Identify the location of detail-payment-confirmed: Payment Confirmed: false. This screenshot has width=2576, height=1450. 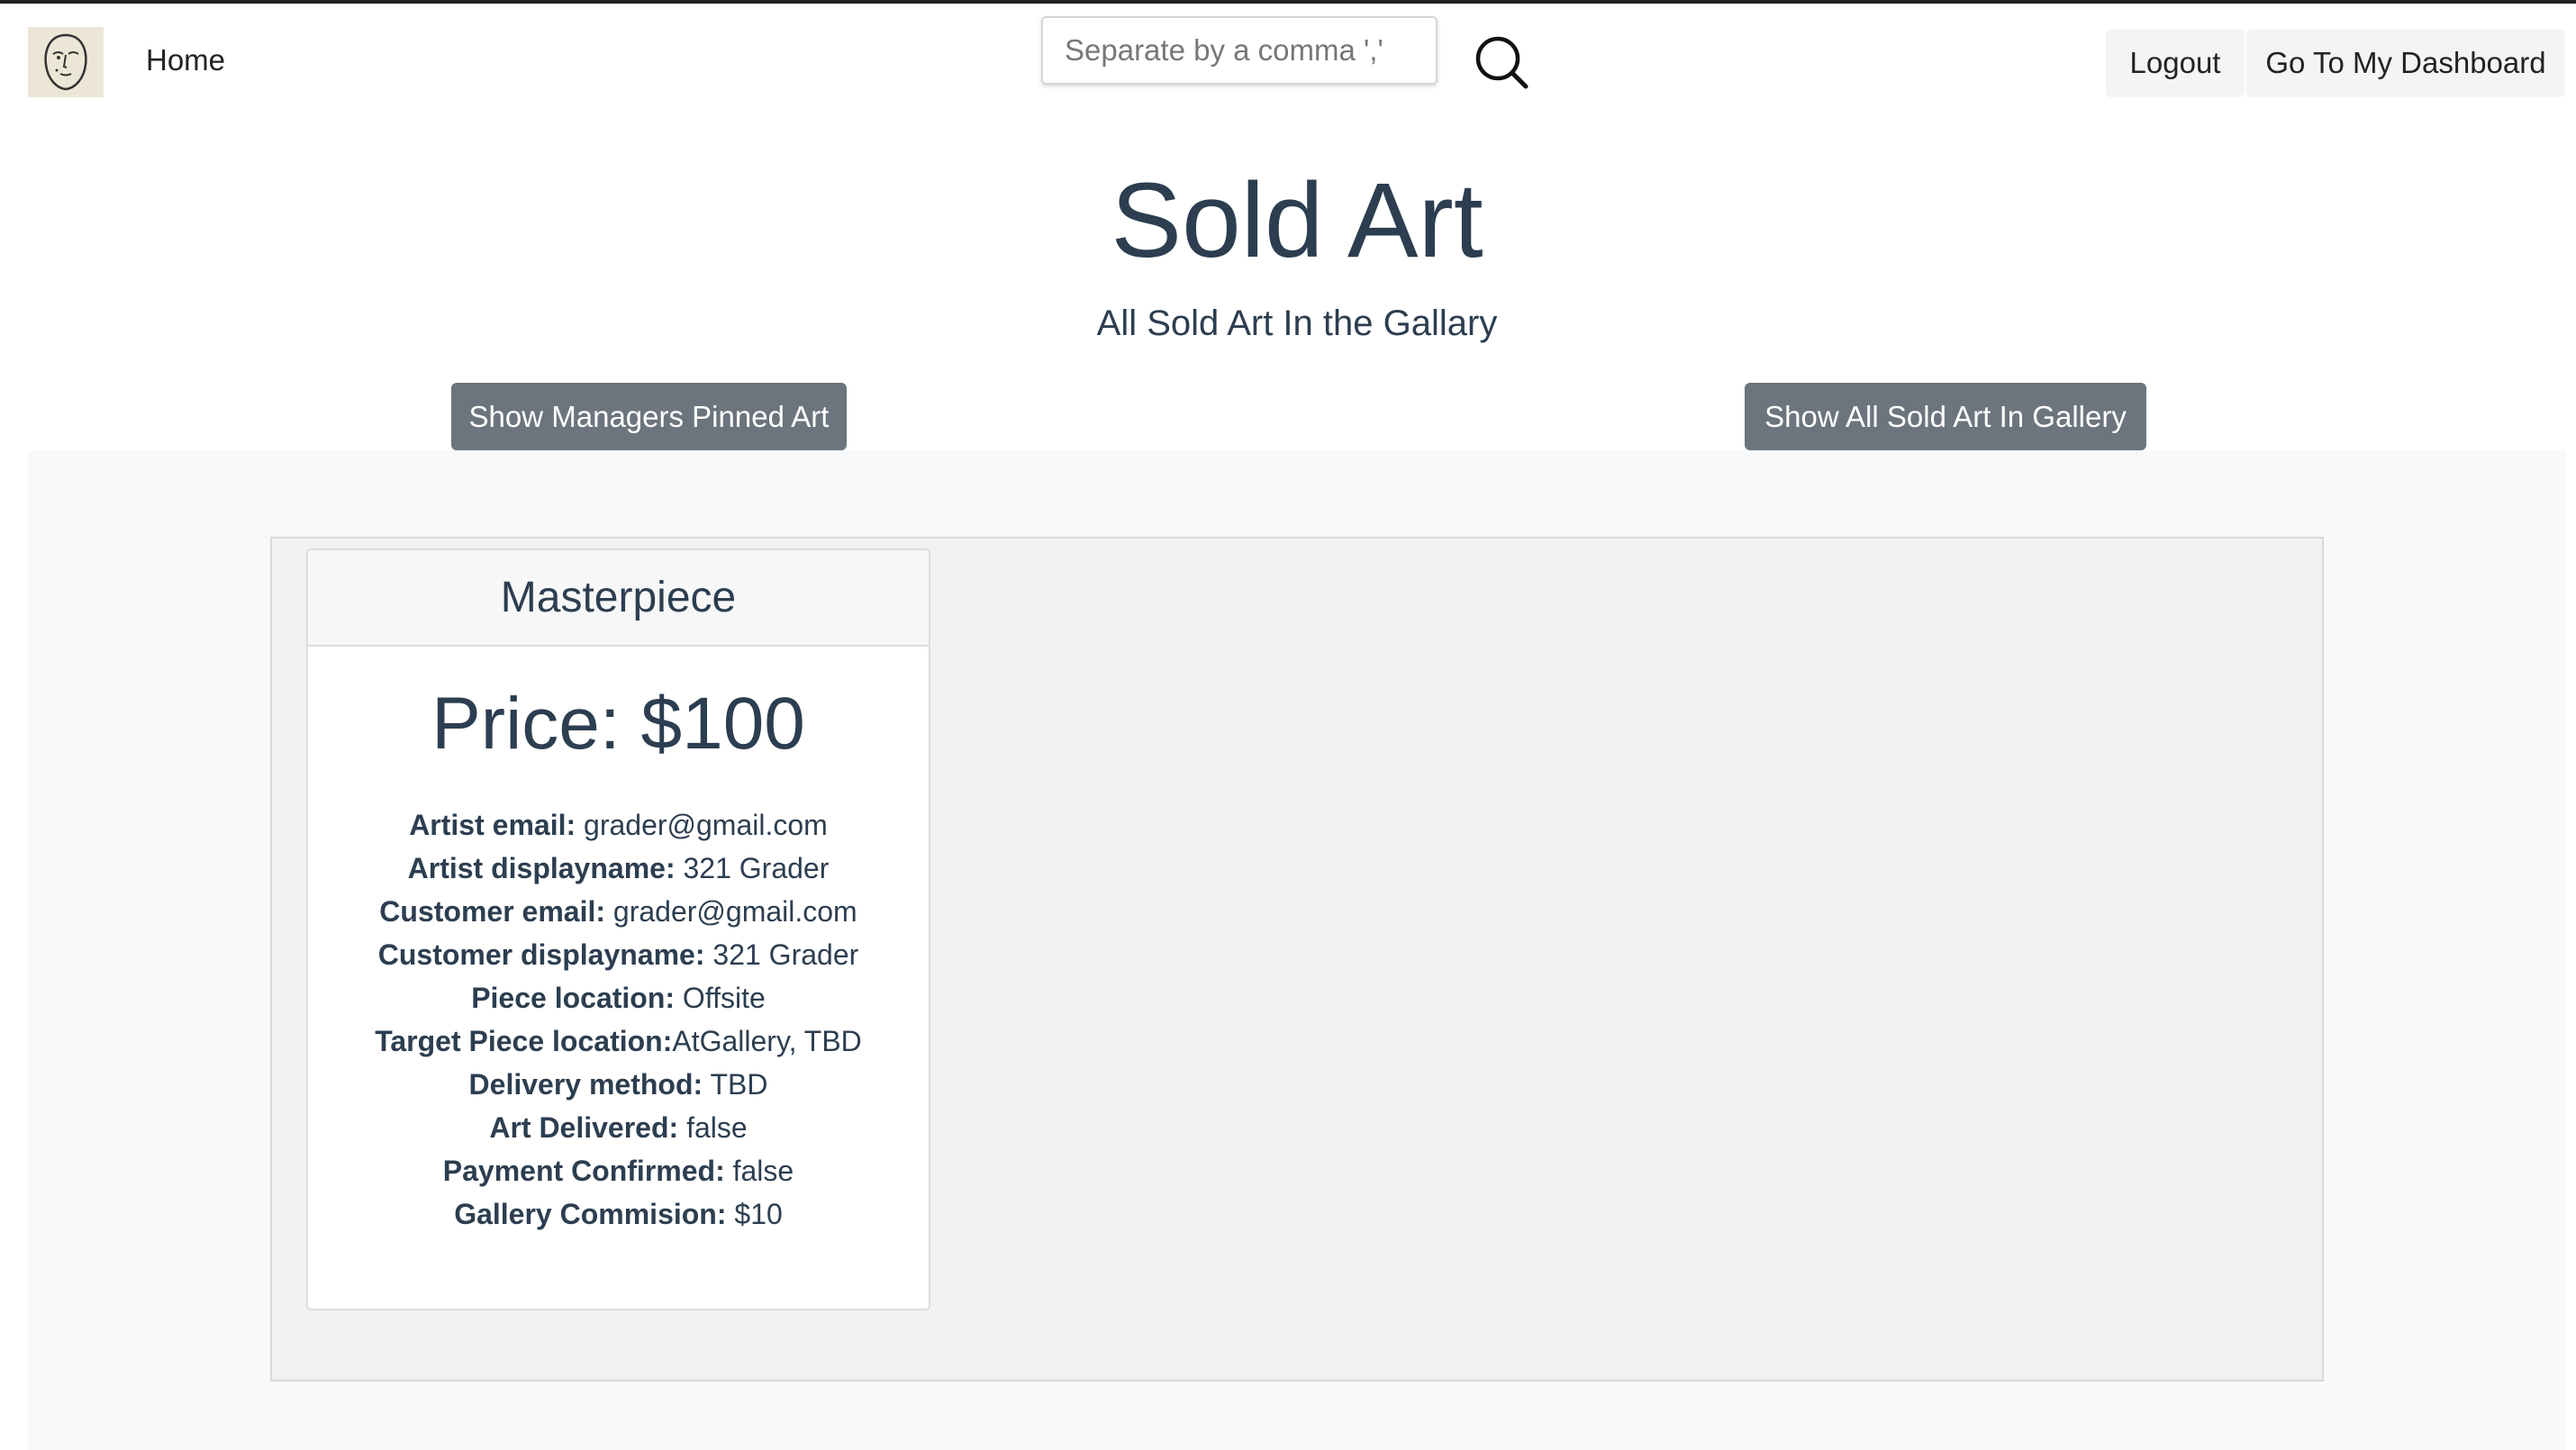
(618, 1170).